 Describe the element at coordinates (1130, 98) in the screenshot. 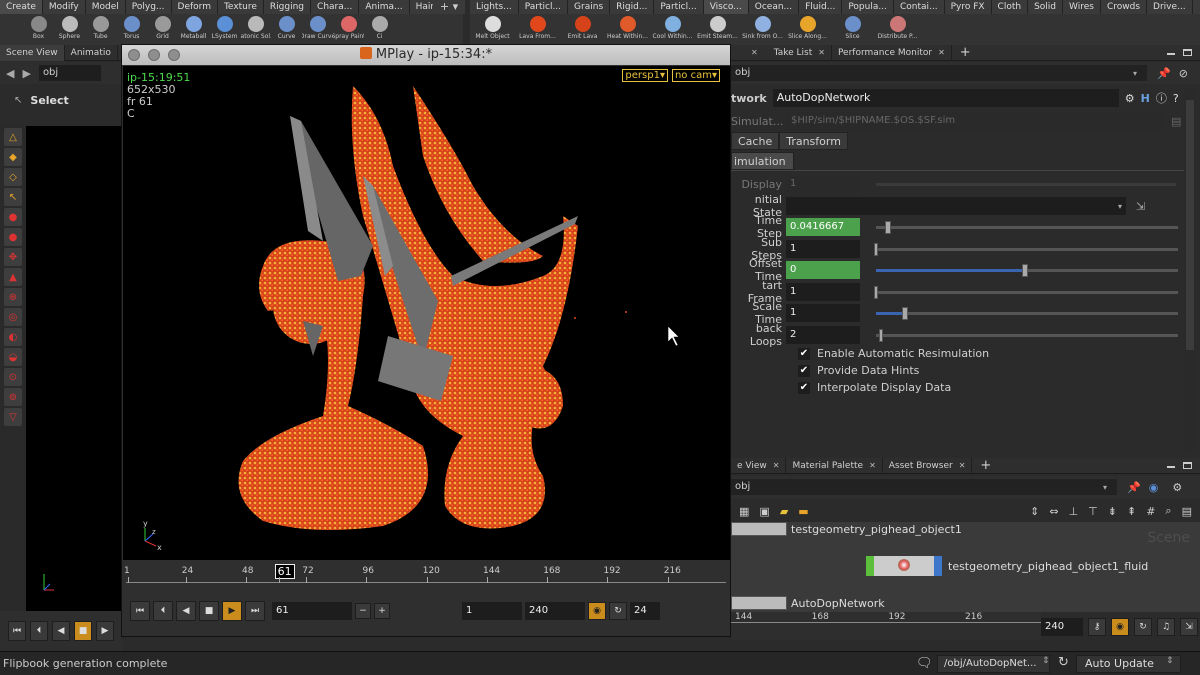

I see `gear-icon: ⚙` at that location.